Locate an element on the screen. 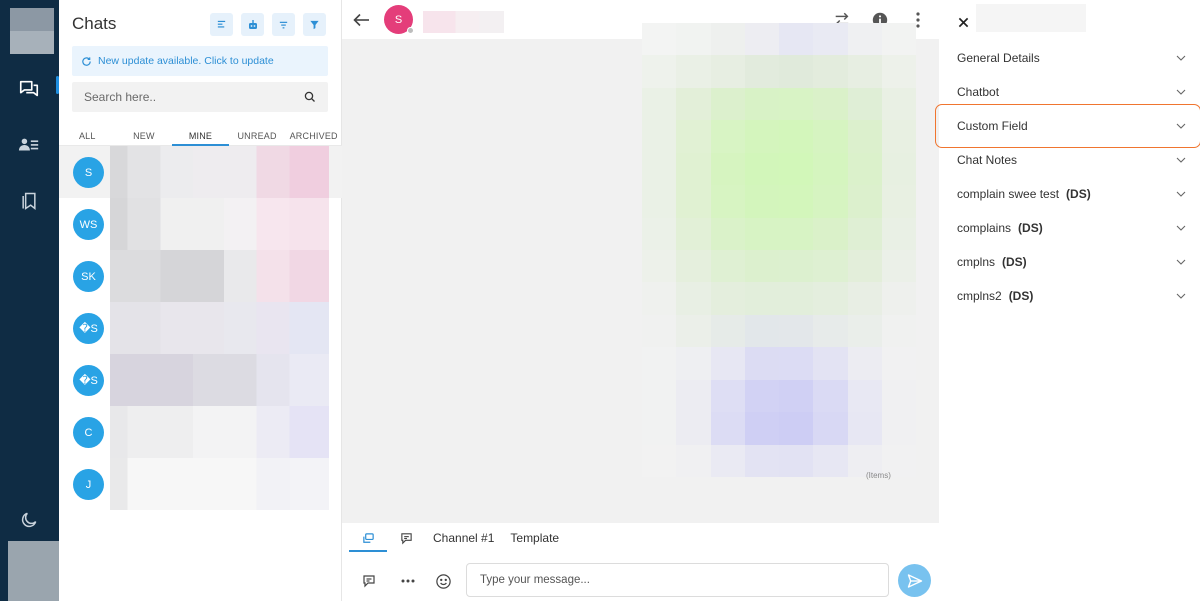 The height and width of the screenshot is (601, 1200). close-details-button is located at coordinates (963, 22).